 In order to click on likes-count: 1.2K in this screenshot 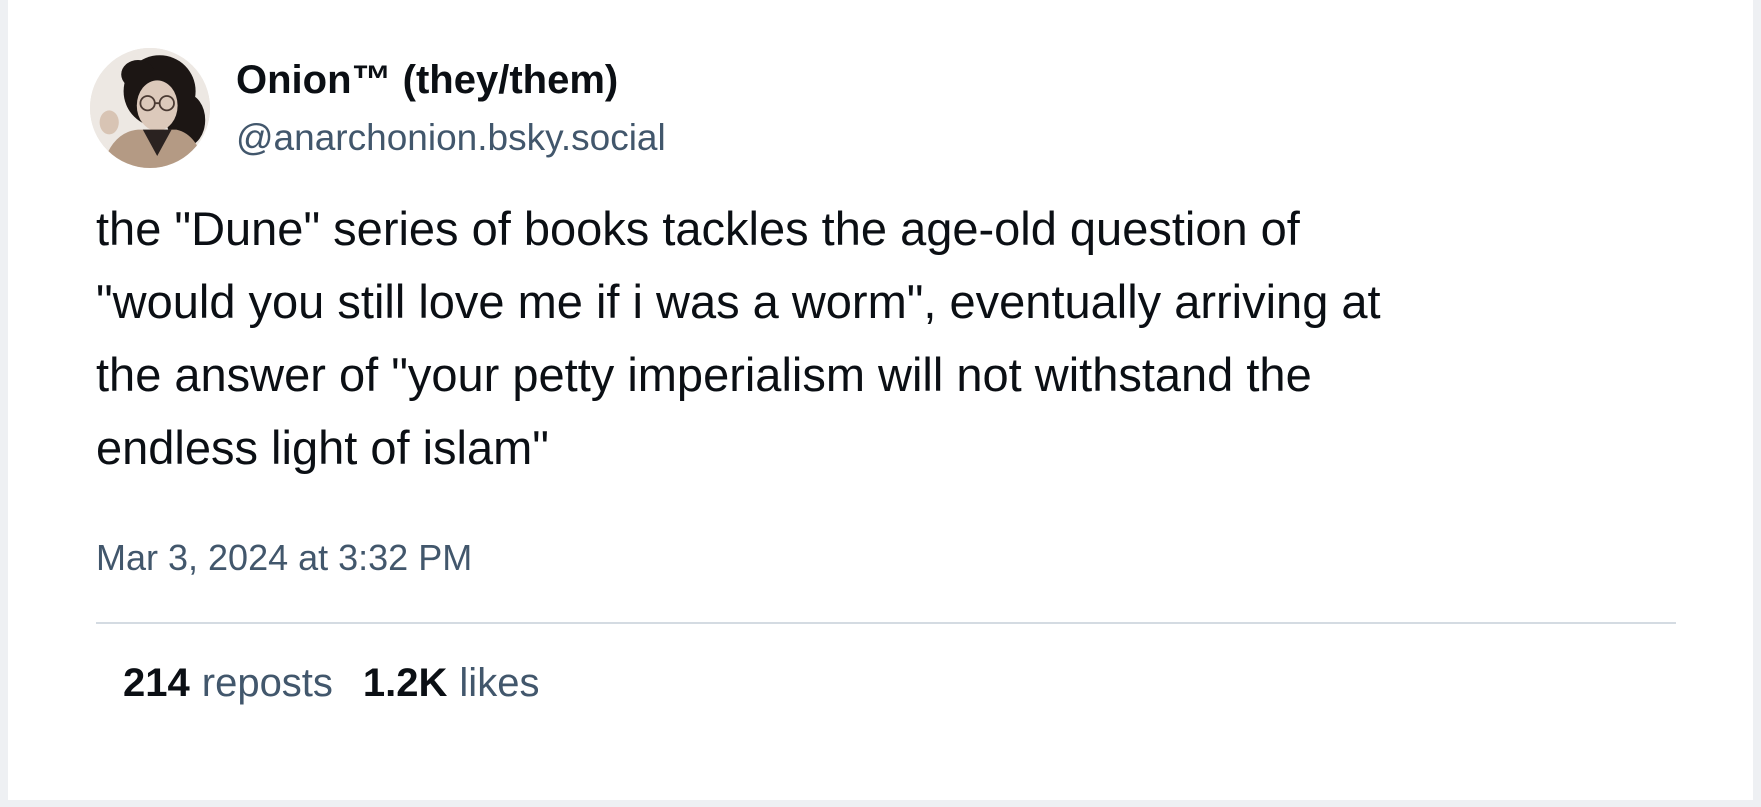, I will do `click(405, 683)`.